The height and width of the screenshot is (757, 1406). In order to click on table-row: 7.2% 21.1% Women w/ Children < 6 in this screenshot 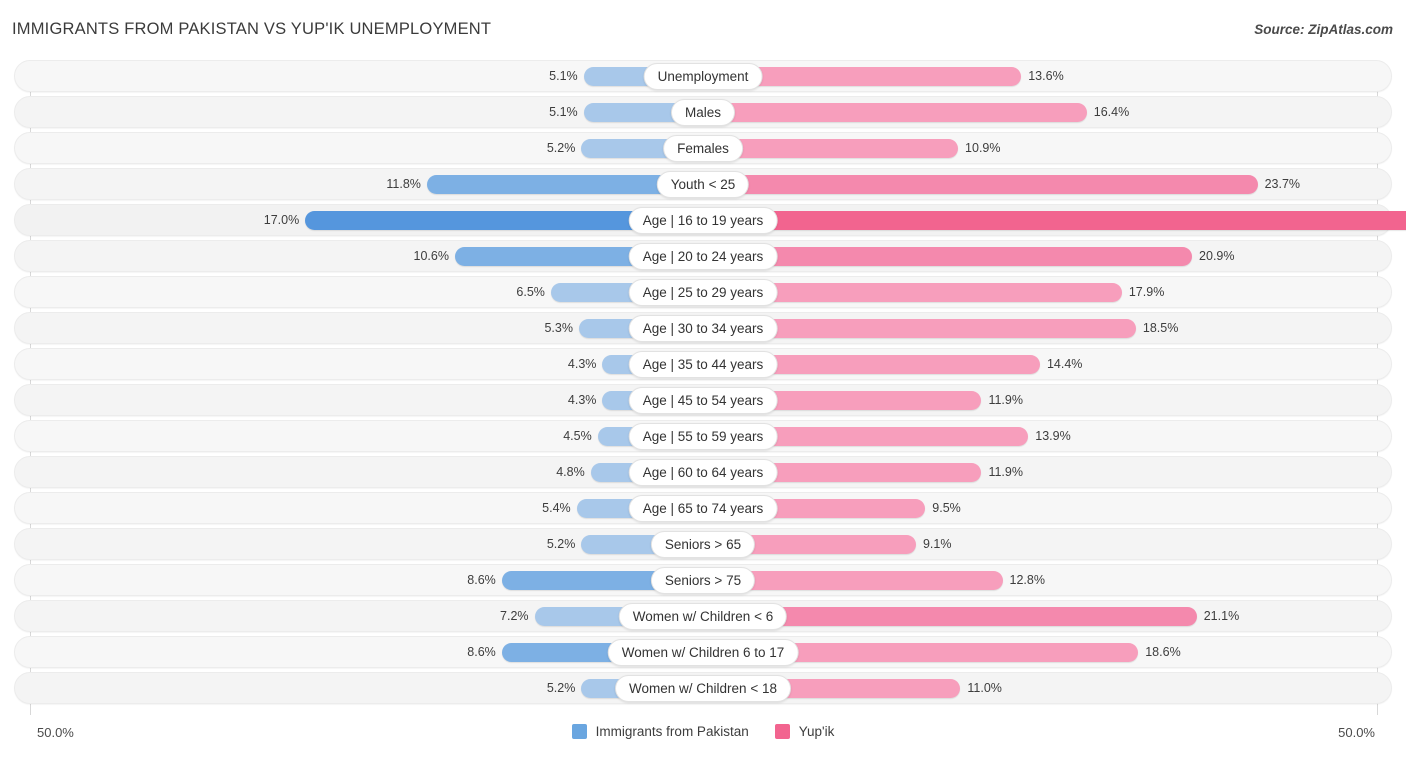, I will do `click(703, 616)`.